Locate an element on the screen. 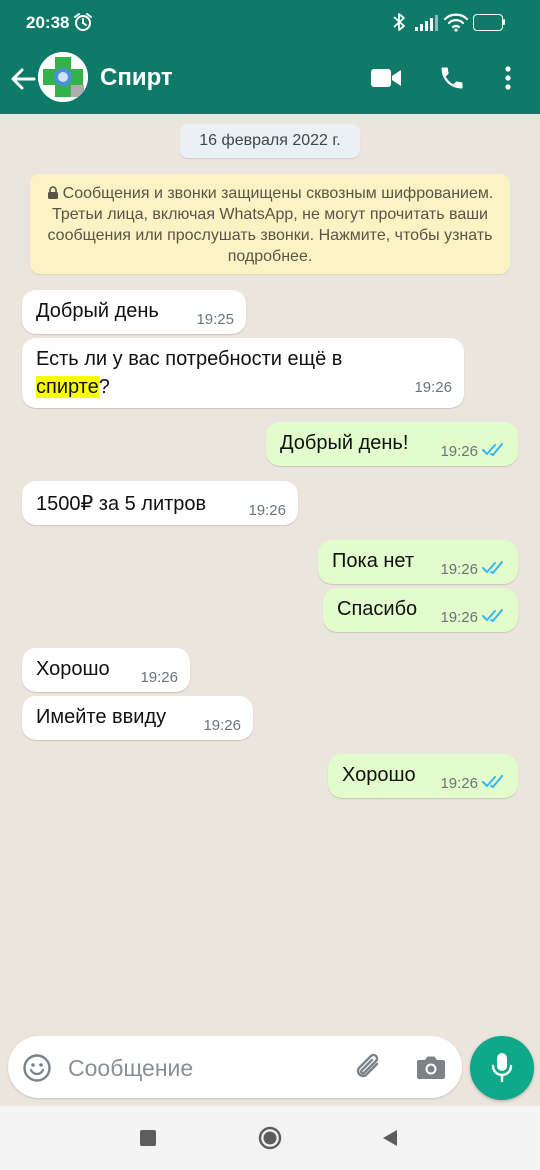 Image resolution: width=540 pixels, height=1170 pixels. alarm-icon is located at coordinates (83, 22).